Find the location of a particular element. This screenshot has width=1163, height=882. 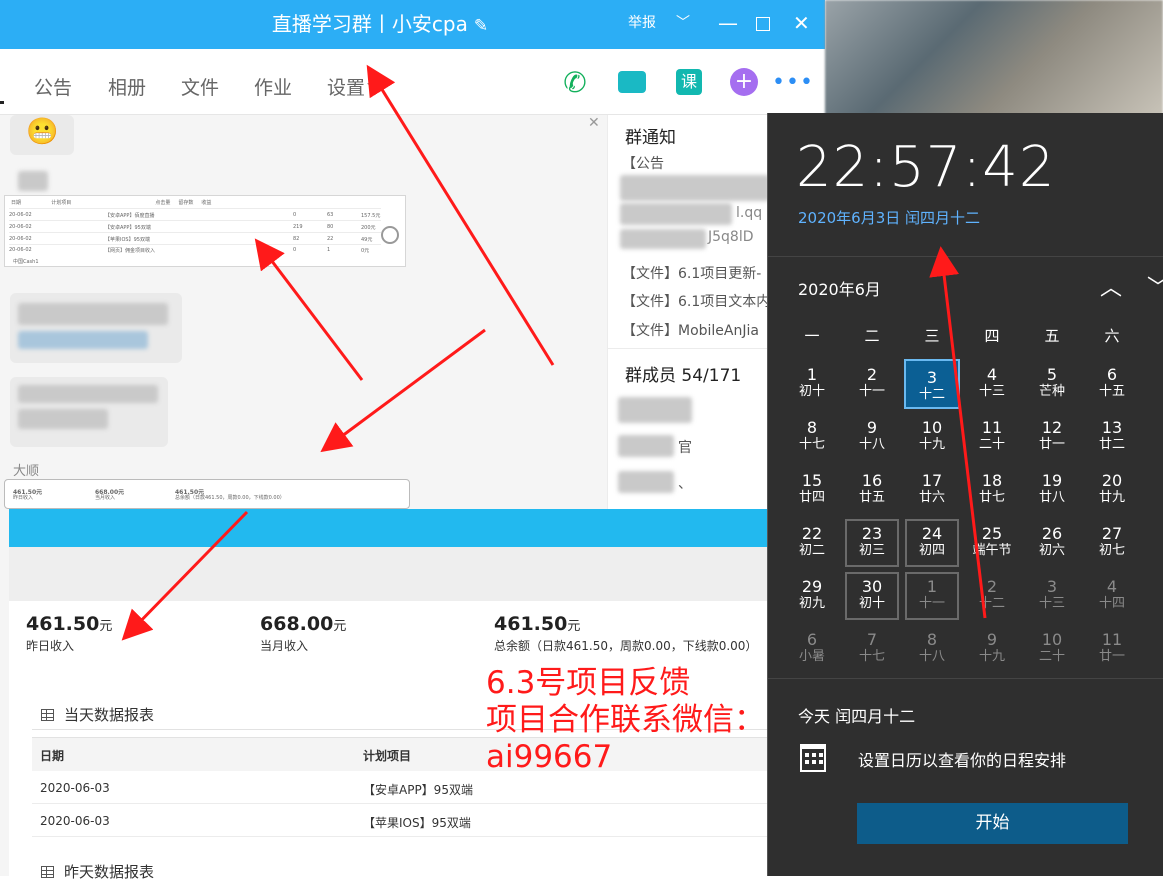

day-number: 26 is located at coordinates (1052, 533).